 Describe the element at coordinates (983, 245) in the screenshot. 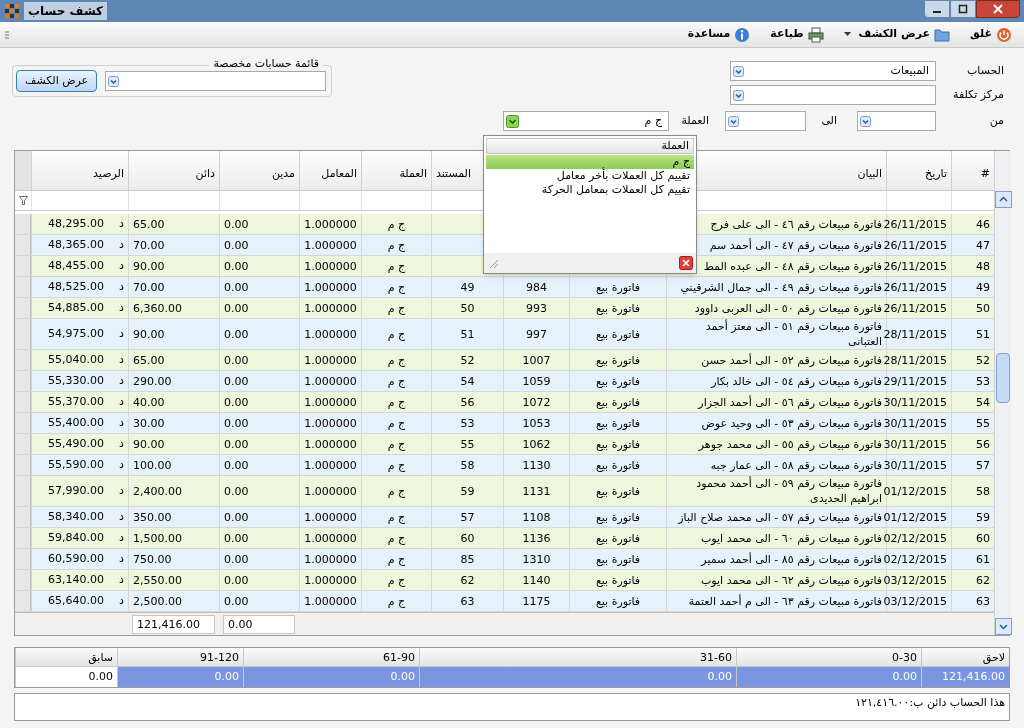

I see `table-cell: 47` at that location.